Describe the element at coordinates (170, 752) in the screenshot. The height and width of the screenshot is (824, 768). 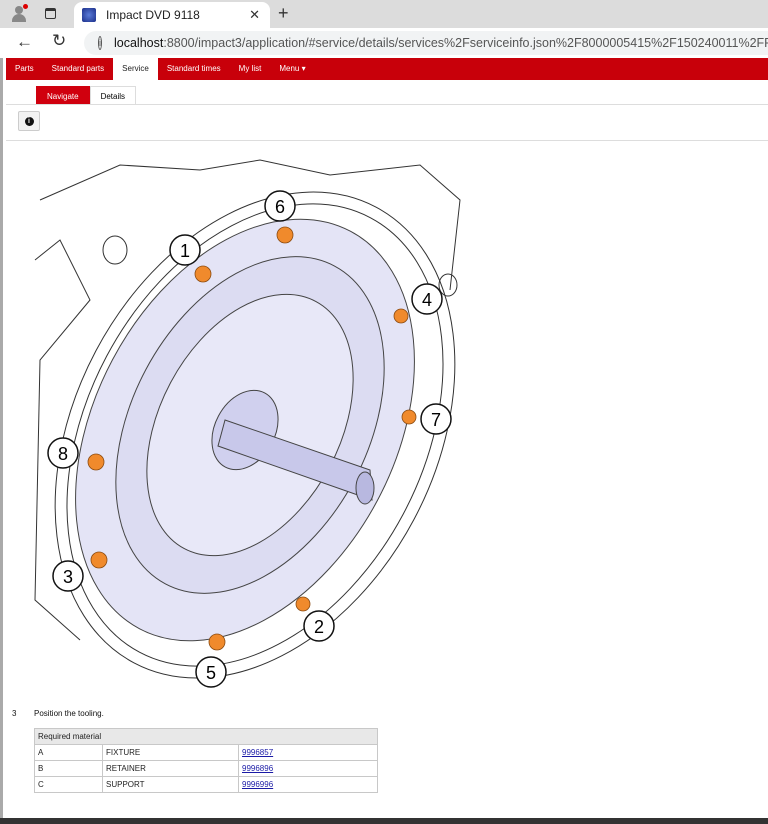
I see `cell-name: FIXTURE` at that location.